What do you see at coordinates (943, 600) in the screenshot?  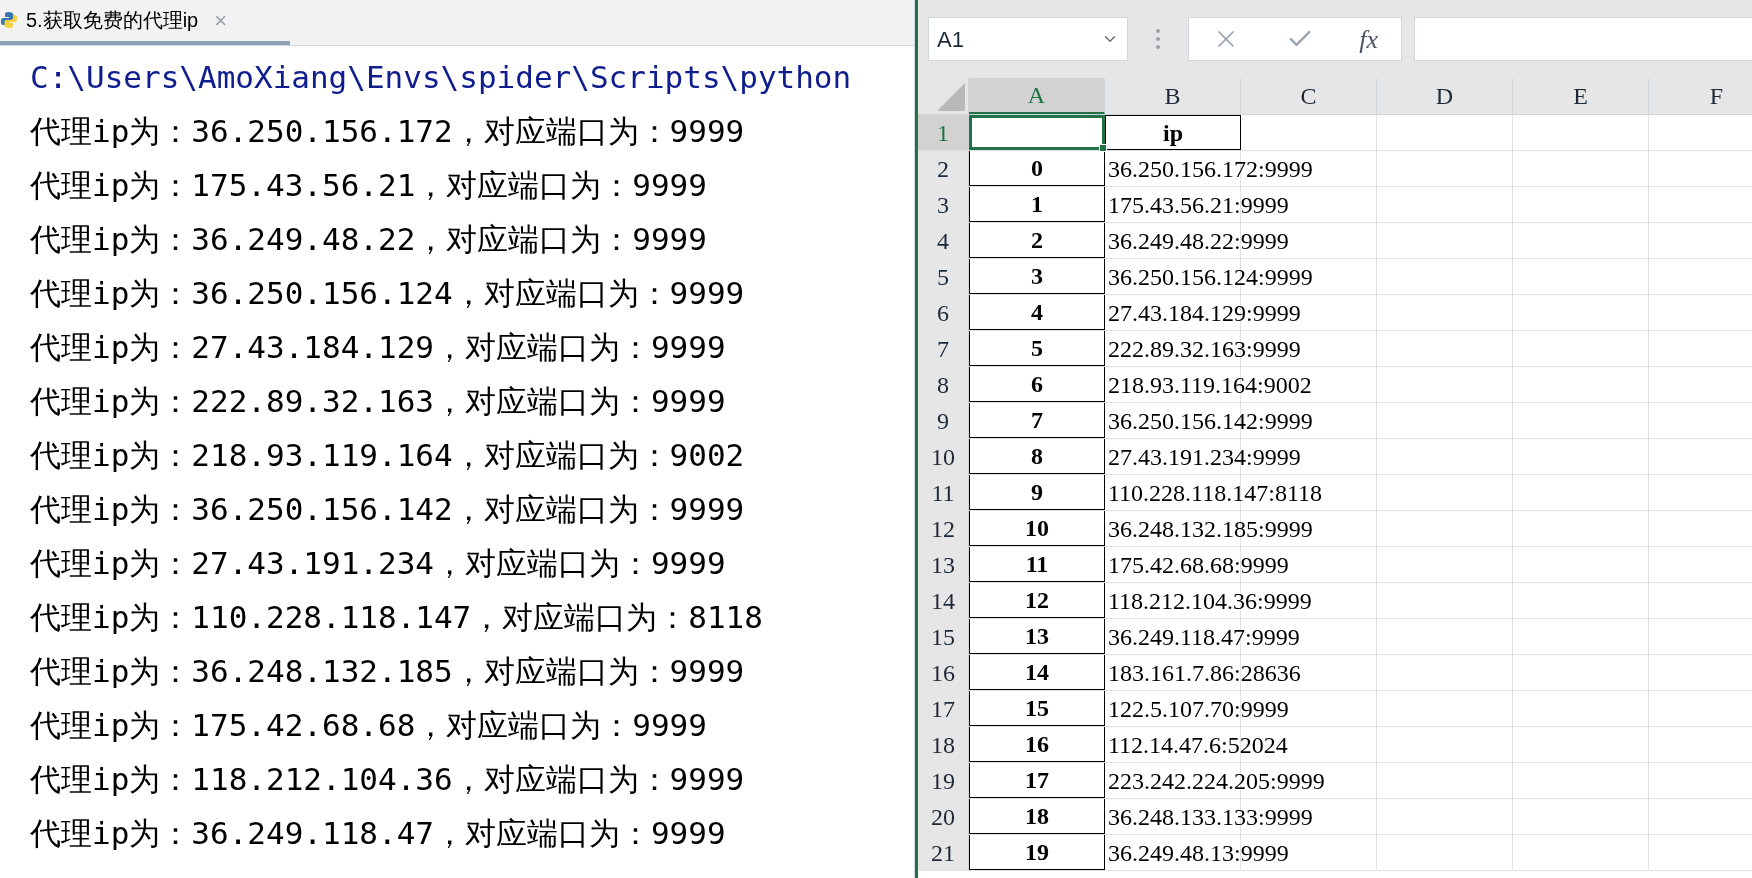 I see `row-header: 14` at bounding box center [943, 600].